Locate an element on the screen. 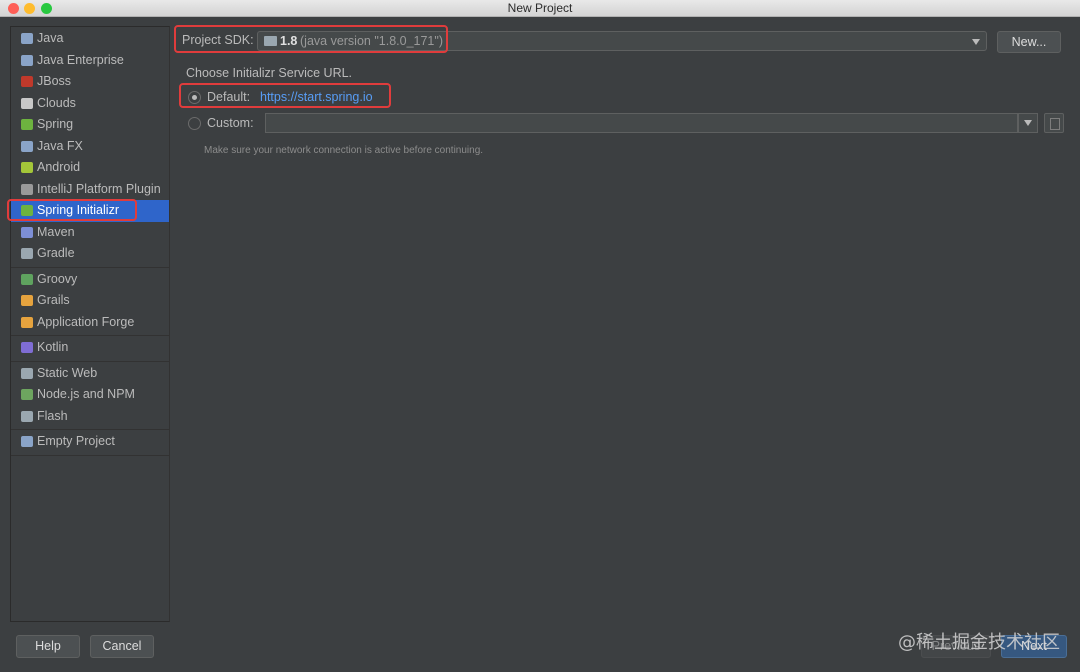 The height and width of the screenshot is (672, 1080). sidebar-group: Groovy Grails Application Forge is located at coordinates (90, 302).